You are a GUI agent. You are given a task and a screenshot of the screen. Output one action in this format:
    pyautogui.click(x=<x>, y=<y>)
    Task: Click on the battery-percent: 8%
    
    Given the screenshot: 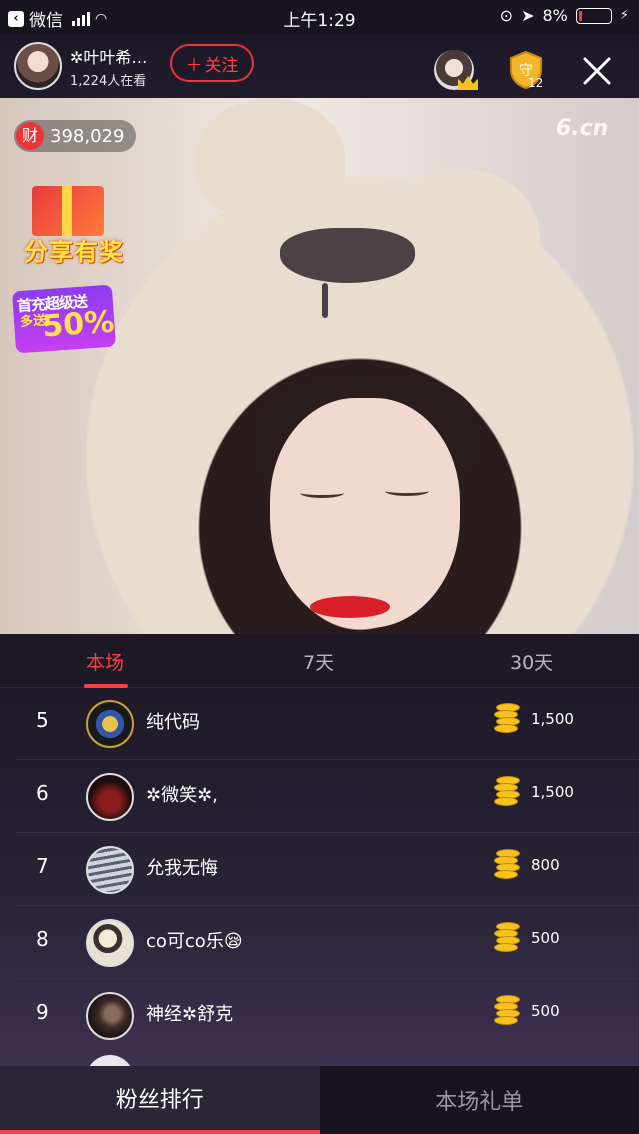 What is the action you would take?
    pyautogui.click(x=555, y=15)
    